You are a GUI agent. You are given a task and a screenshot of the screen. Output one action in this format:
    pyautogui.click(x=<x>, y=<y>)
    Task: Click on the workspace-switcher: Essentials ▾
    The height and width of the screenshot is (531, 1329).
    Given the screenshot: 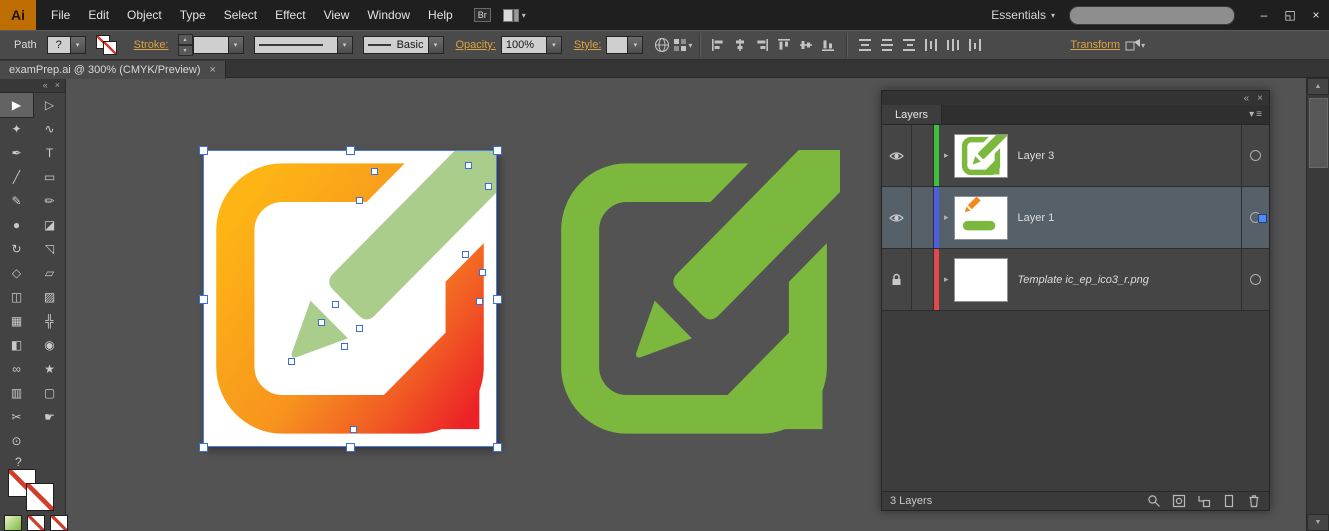 What is the action you would take?
    pyautogui.click(x=1023, y=15)
    